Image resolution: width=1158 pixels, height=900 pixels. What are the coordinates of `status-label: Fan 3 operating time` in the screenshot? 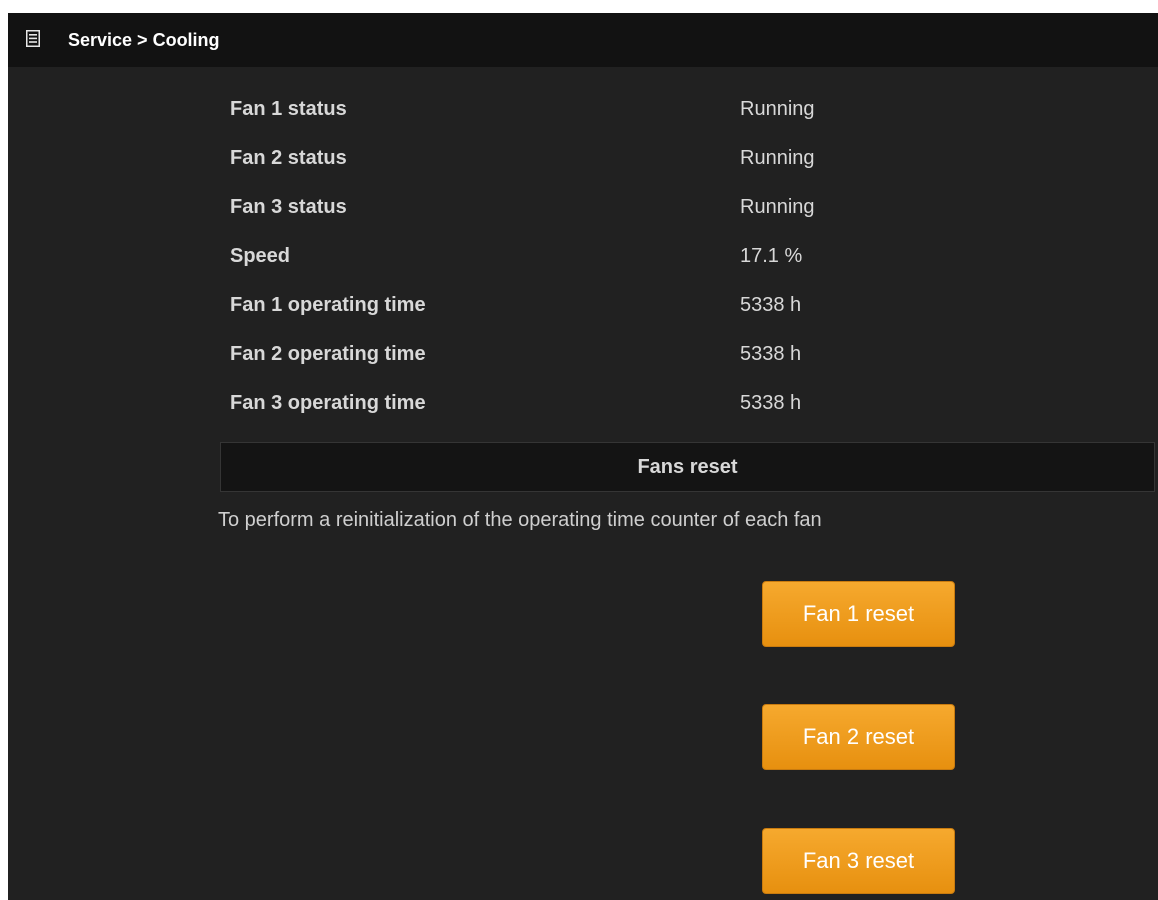 It's located at (328, 403).